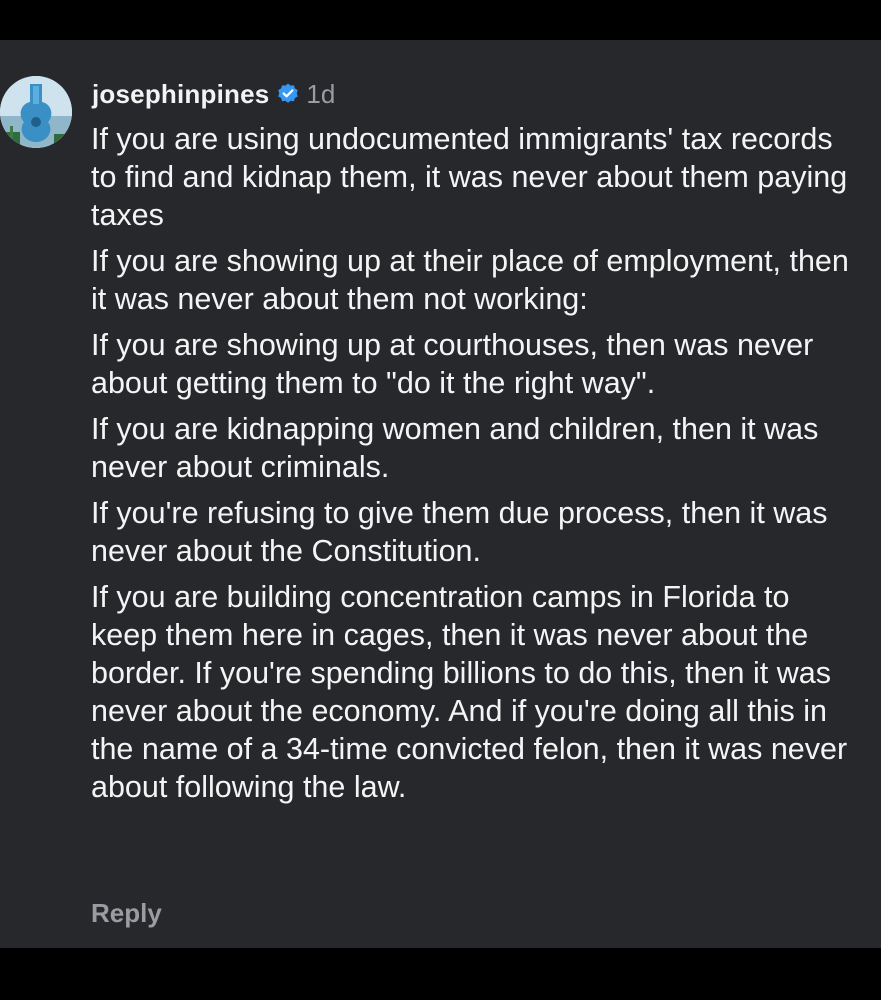 The image size is (881, 1000). What do you see at coordinates (126, 913) in the screenshot?
I see `reply-button: Reply` at bounding box center [126, 913].